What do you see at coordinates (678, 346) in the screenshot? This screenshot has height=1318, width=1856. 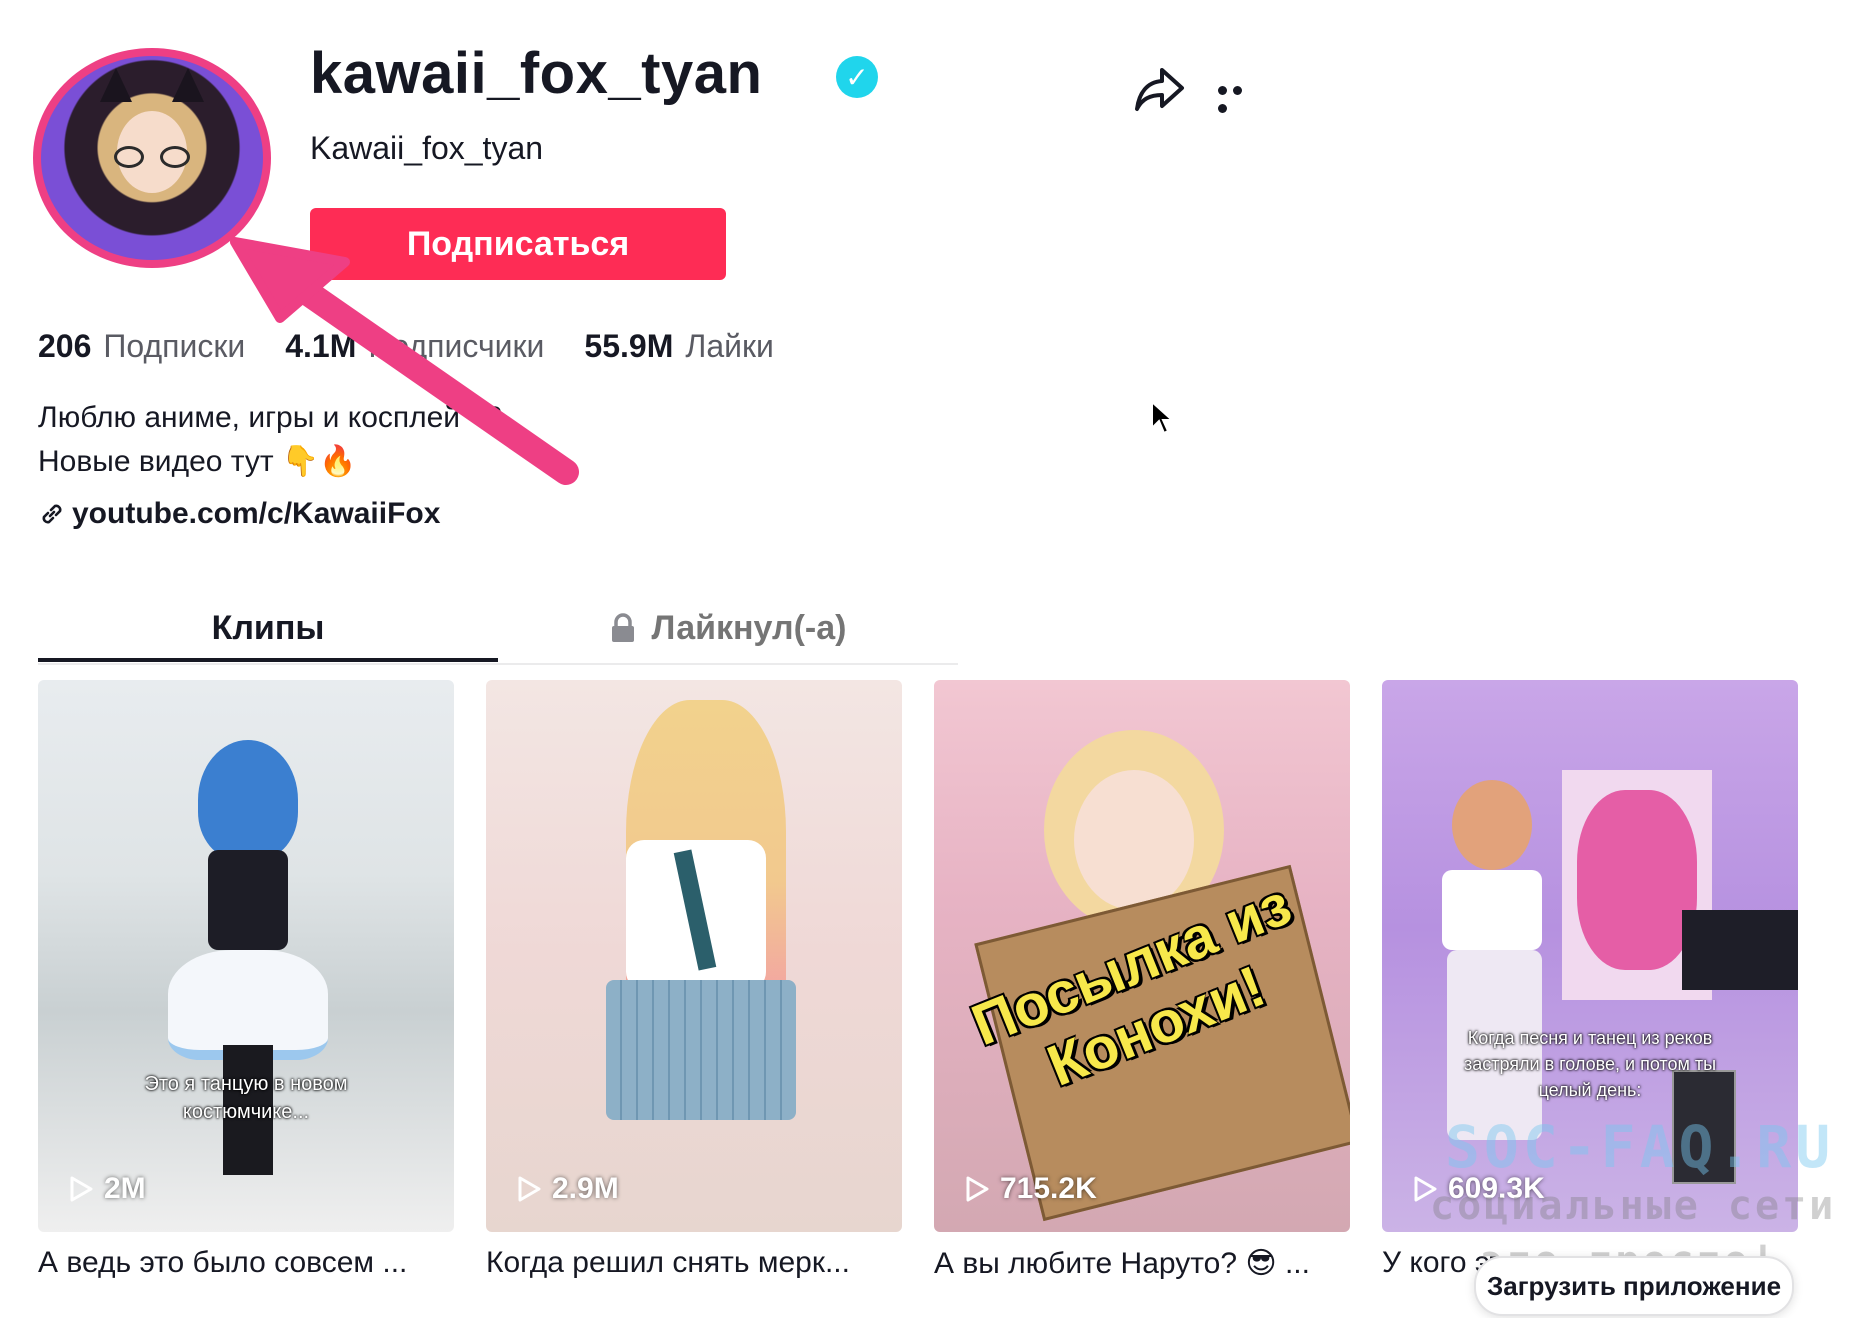 I see `likes-count: 55.9M Лайки` at bounding box center [678, 346].